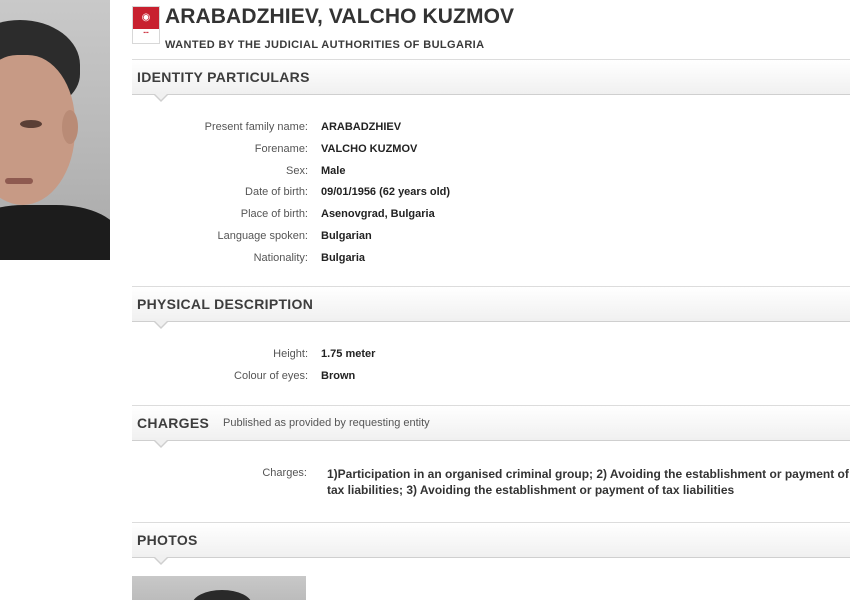 Image resolution: width=850 pixels, height=600 pixels. Describe the element at coordinates (276, 192) in the screenshot. I see `field-label: Date of birth:` at that location.